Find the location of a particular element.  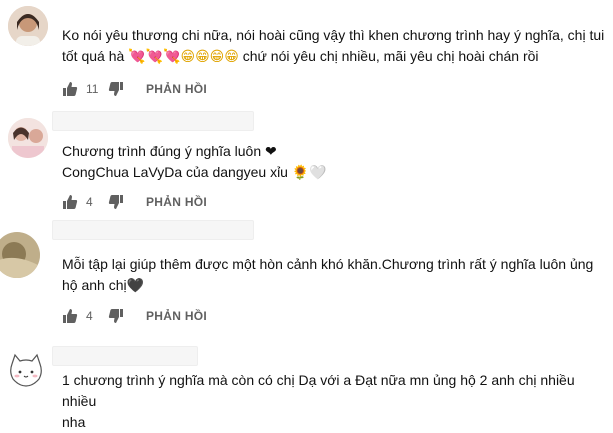

cat-avatar-icon is located at coordinates (26, 370).